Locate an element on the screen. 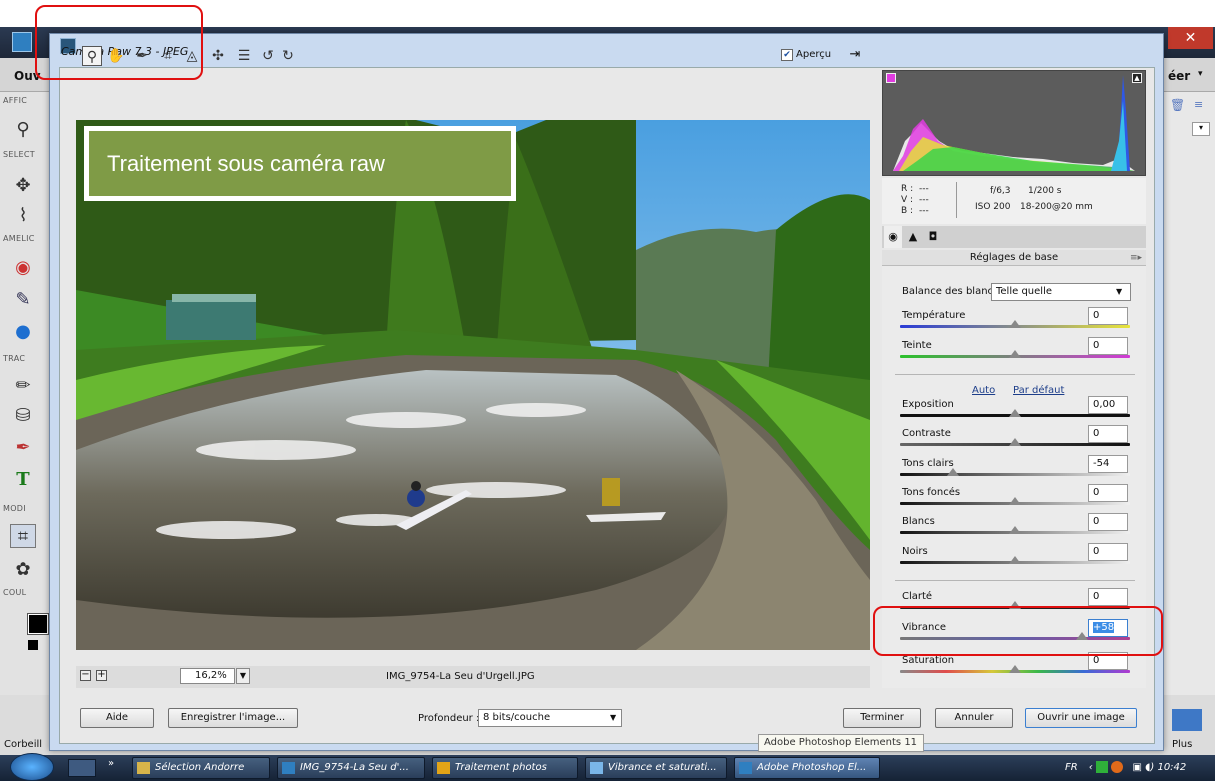 This screenshot has height=781, width=1215. chevron-left-icon: ‹ is located at coordinates (1091, 767).